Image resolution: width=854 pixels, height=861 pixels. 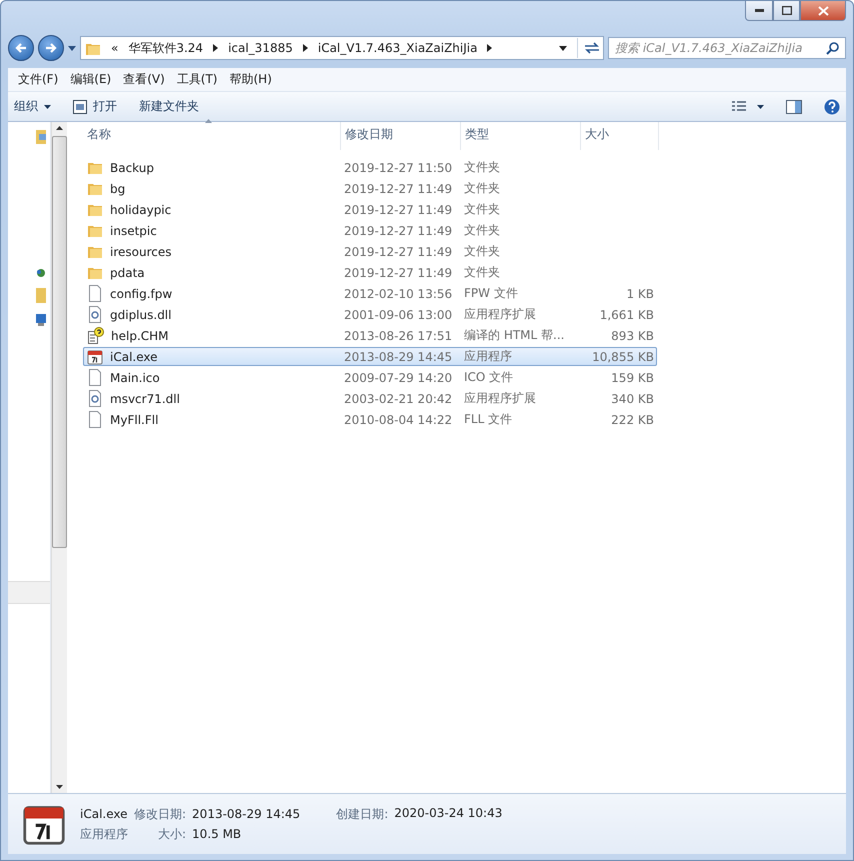 I want to click on computer-icon, so click(x=41, y=319).